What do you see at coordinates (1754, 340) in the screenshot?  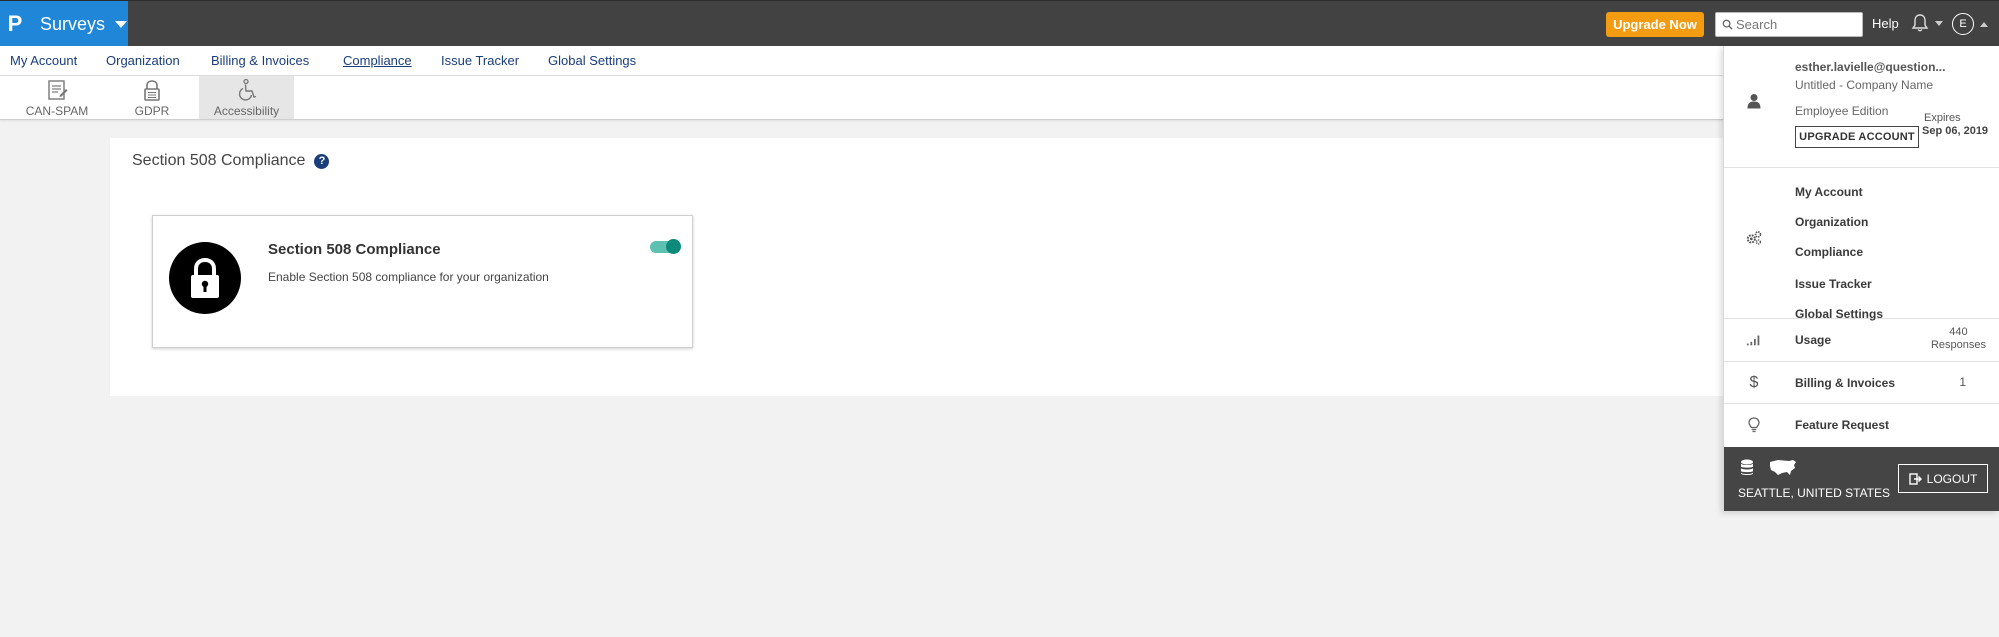 I see `signal-bars-icon` at bounding box center [1754, 340].